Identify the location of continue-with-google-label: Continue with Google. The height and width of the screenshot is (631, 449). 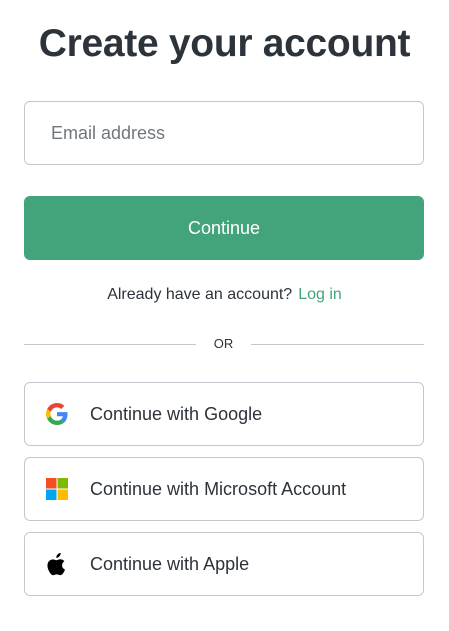
(176, 413).